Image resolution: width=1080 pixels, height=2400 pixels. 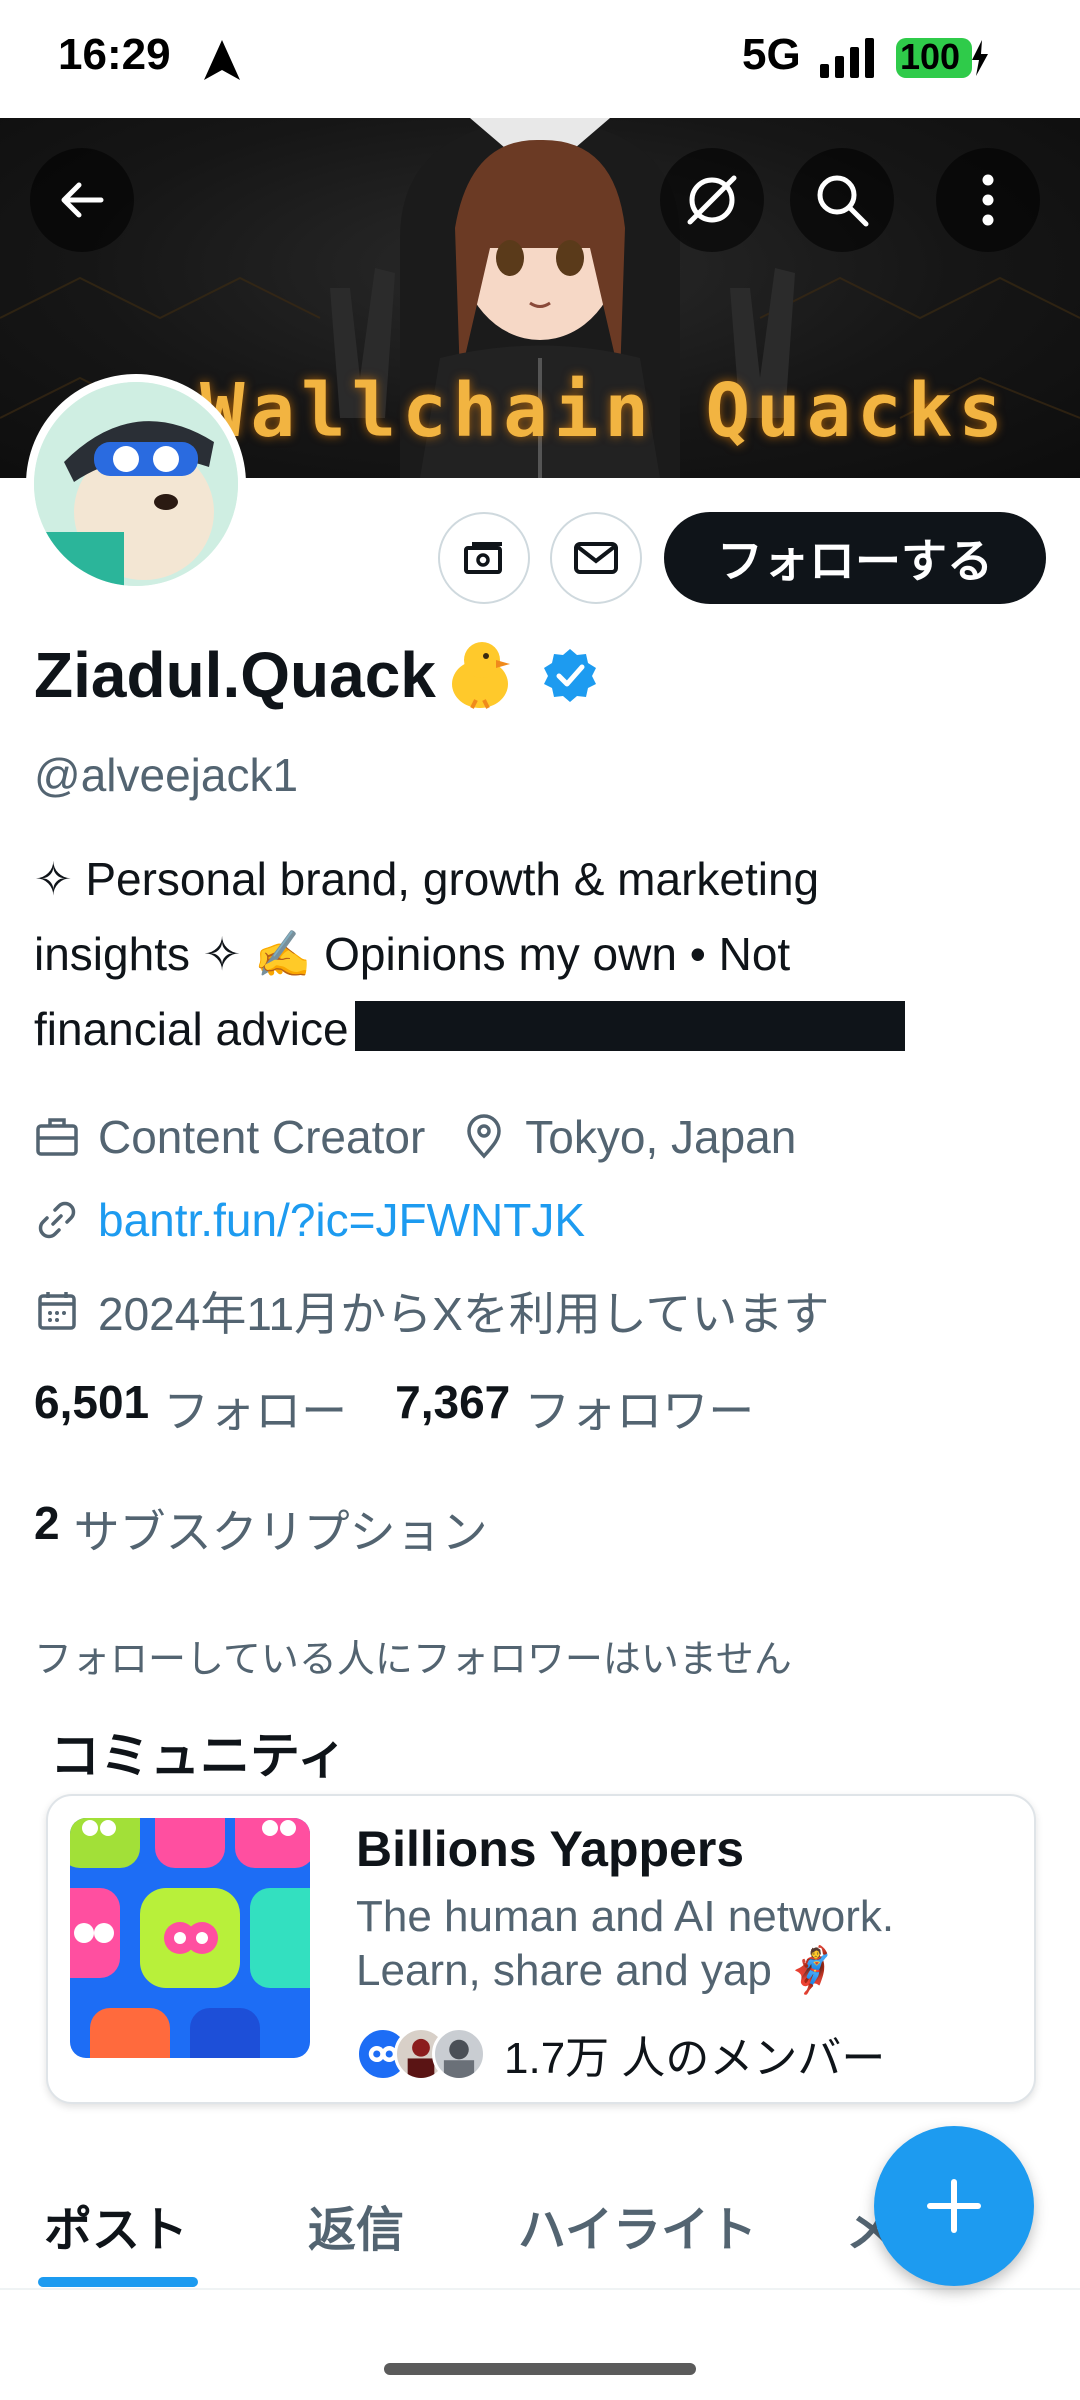 I want to click on status-time: 16:29, so click(x=114, y=54).